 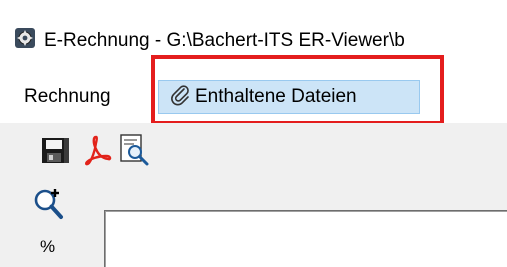 What do you see at coordinates (25, 38) in the screenshot?
I see `app-settings-icon` at bounding box center [25, 38].